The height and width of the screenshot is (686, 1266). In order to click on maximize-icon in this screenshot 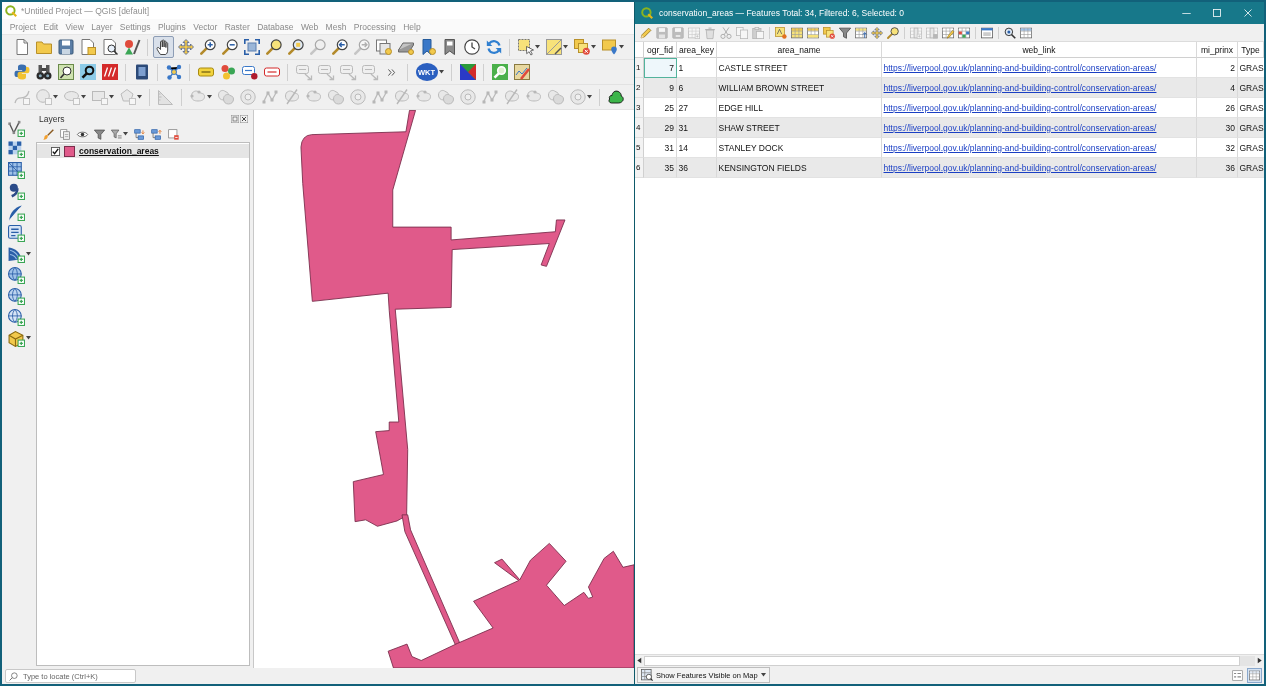, I will do `click(1217, 13)`.